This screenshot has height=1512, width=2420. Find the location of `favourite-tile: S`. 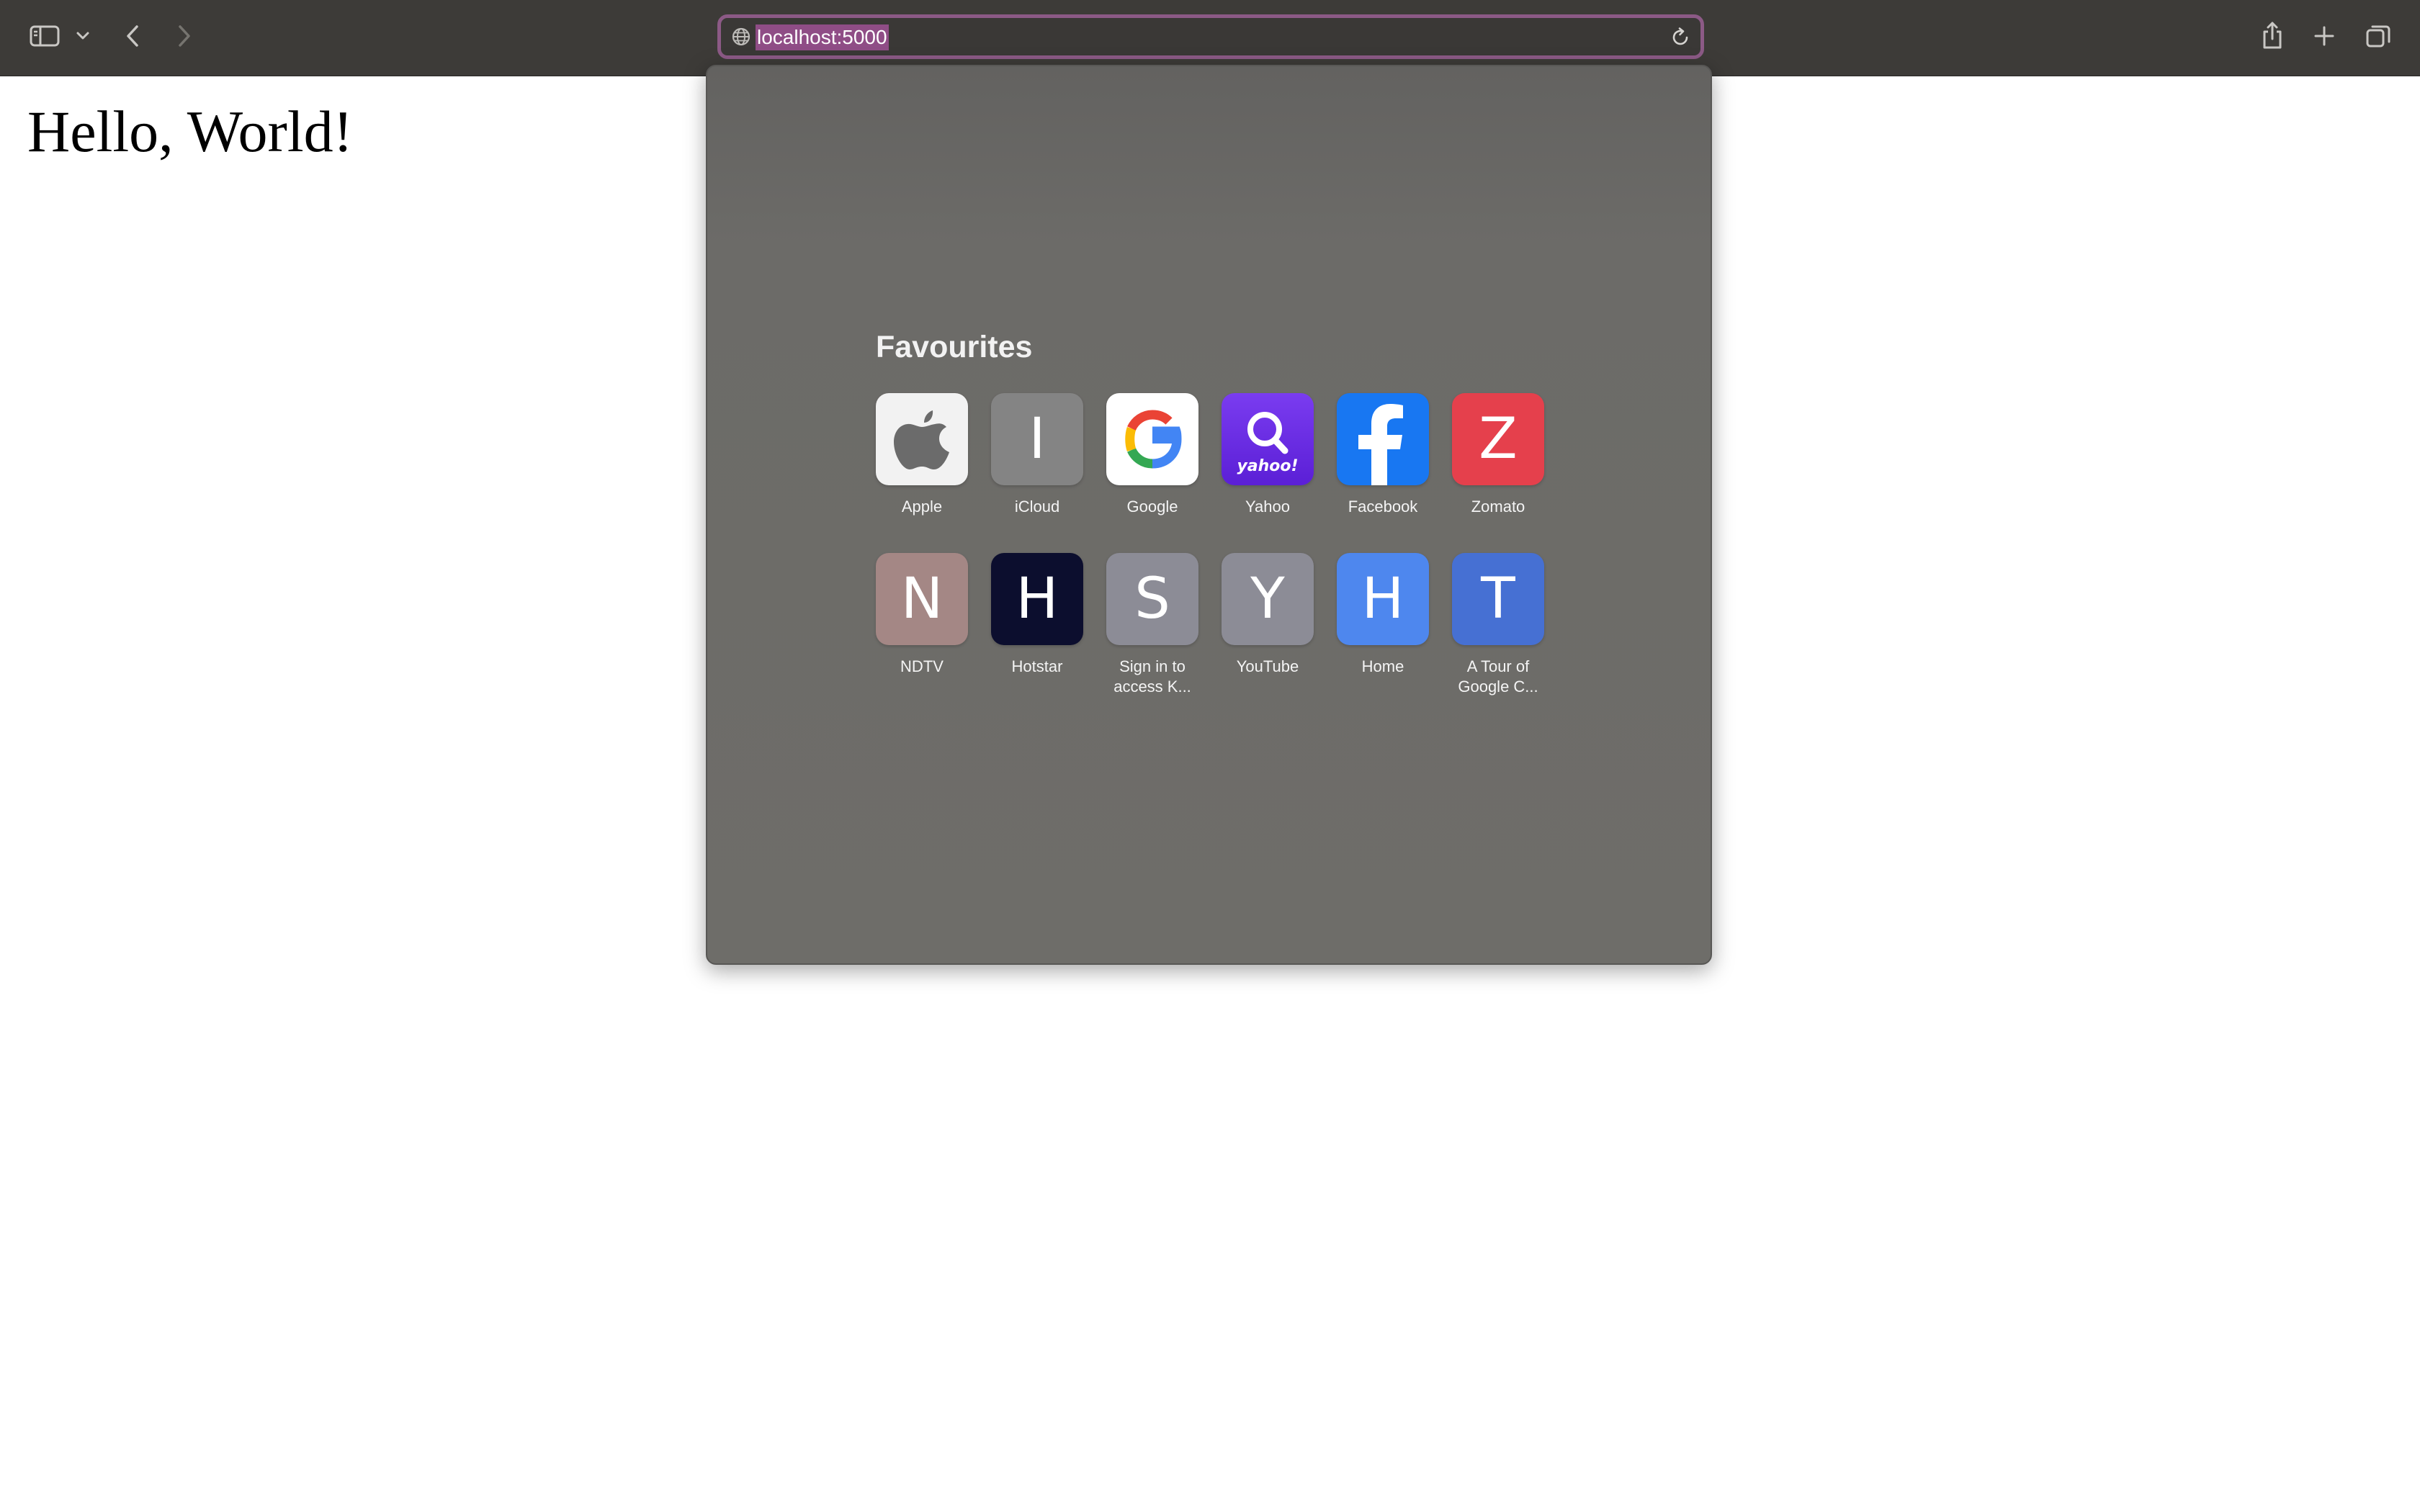

favourite-tile: S is located at coordinates (1152, 599).